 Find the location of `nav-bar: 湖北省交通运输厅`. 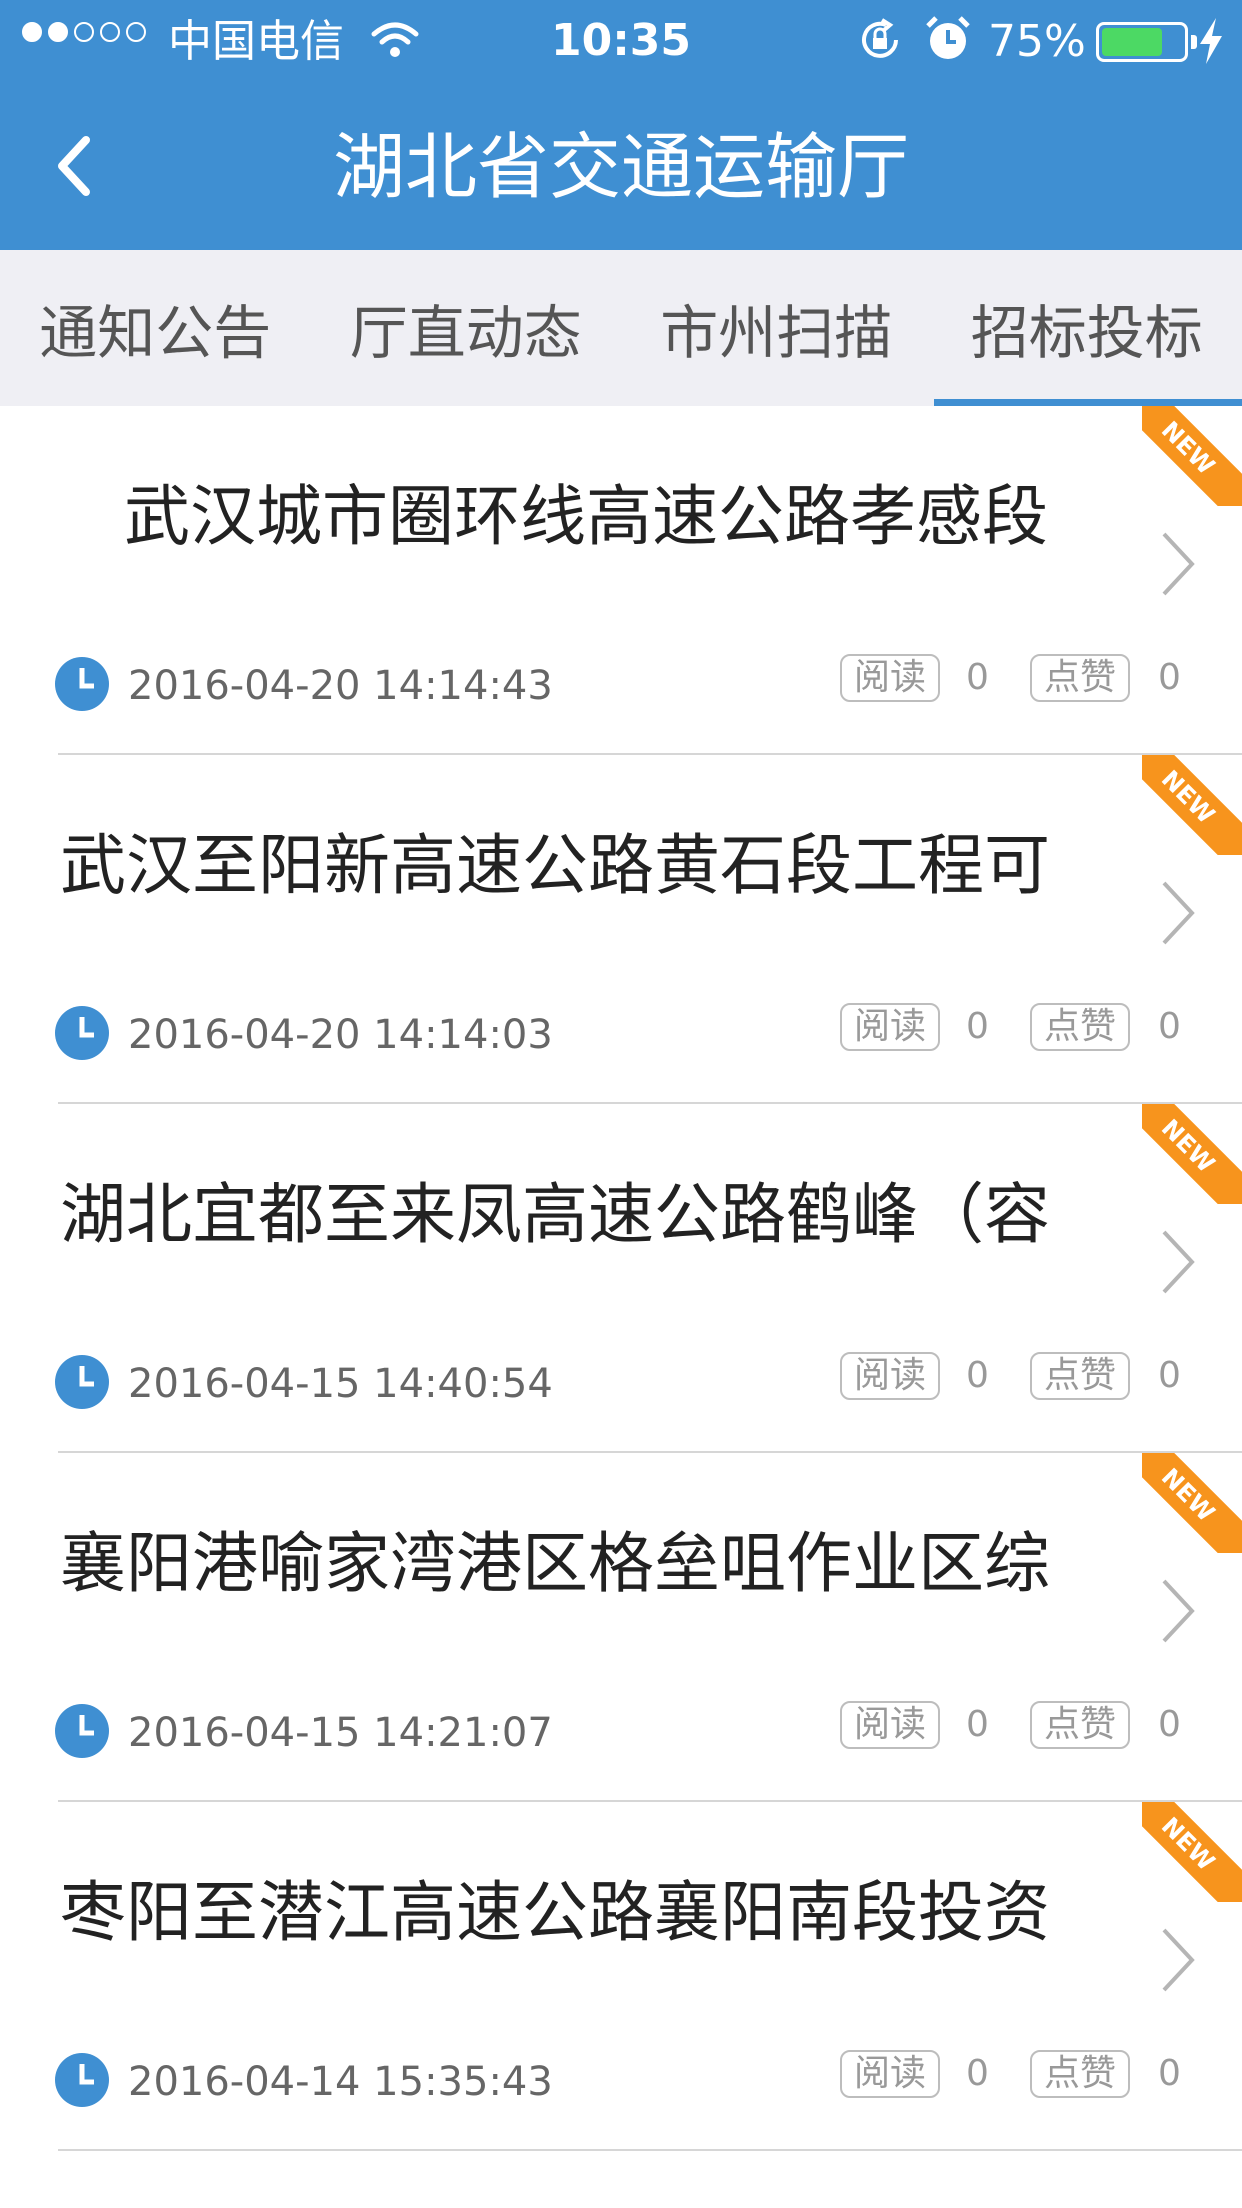

nav-bar: 湖北省交通运输厅 is located at coordinates (621, 167).